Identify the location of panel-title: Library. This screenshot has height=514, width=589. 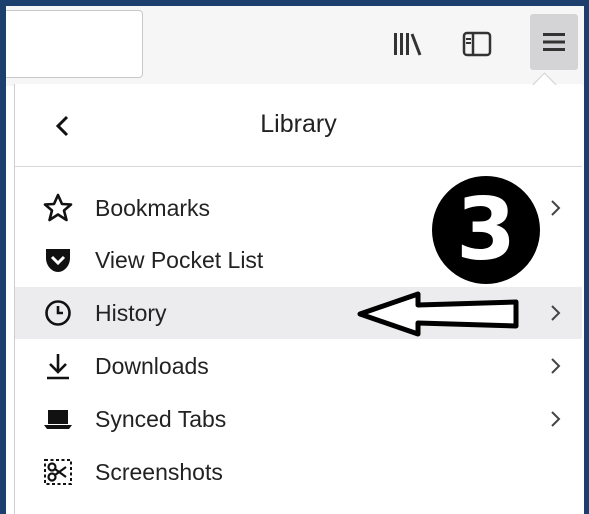
(298, 124).